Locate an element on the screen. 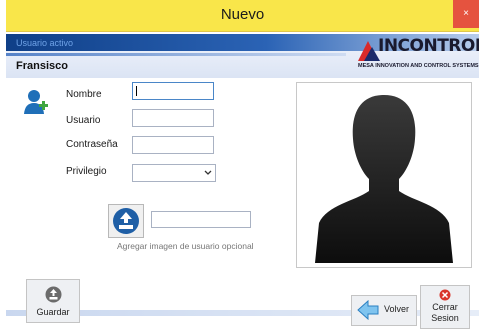 This screenshot has width=479, height=333. back-button: Volver is located at coordinates (384, 310).